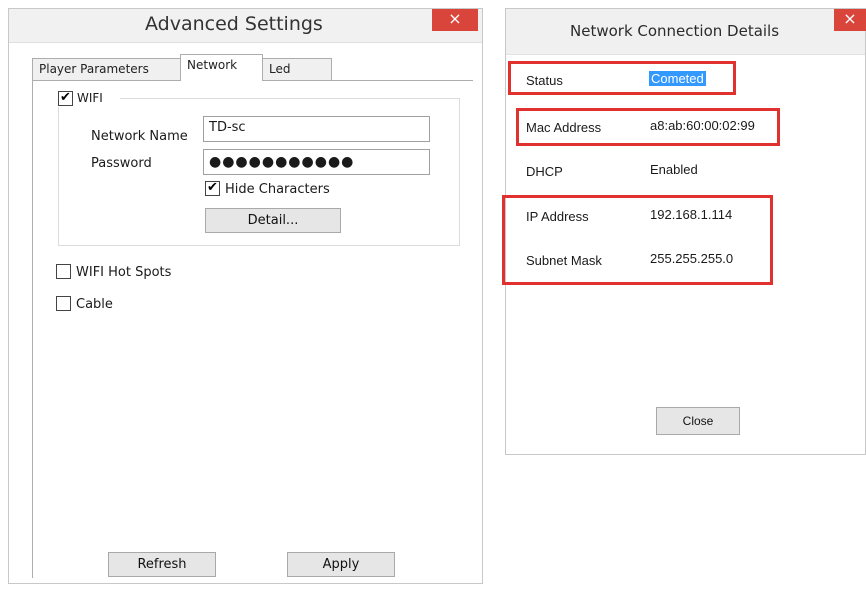 This screenshot has height=593, width=866. Describe the element at coordinates (316, 129) in the screenshot. I see `network-name-input: TD-sc` at that location.